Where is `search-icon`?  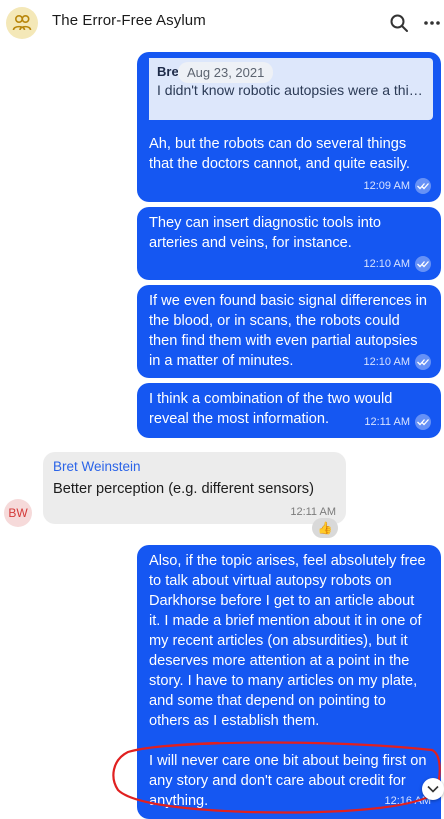
search-icon is located at coordinates (399, 23).